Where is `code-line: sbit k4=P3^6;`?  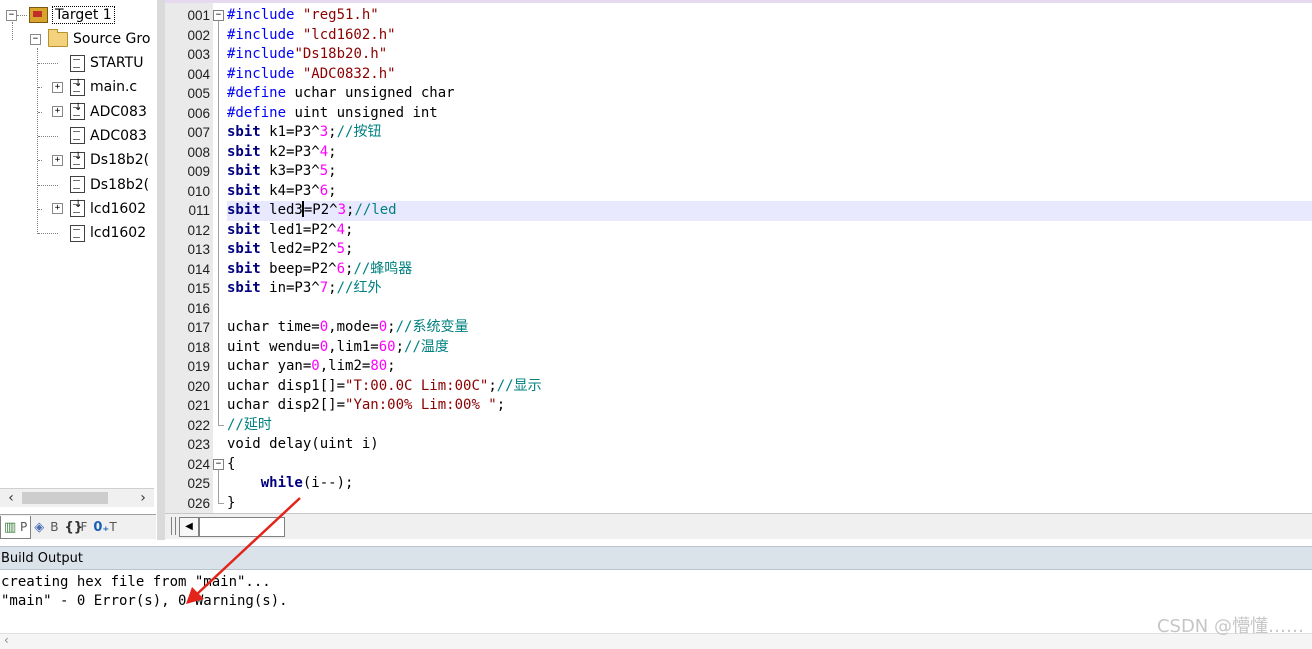
code-line: sbit k4=P3^6; is located at coordinates (769, 192).